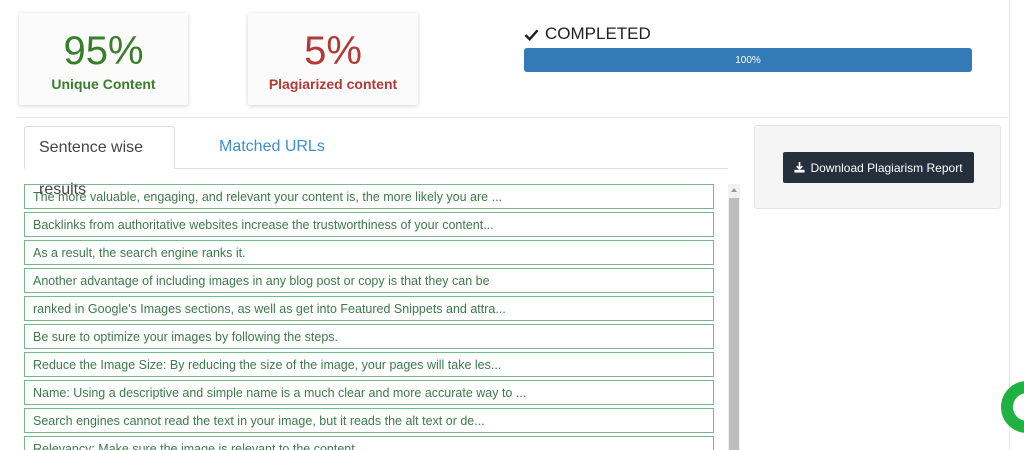 The image size is (1024, 450). Describe the element at coordinates (272, 147) in the screenshot. I see `tab-matched-urls: Matched URLs` at that location.